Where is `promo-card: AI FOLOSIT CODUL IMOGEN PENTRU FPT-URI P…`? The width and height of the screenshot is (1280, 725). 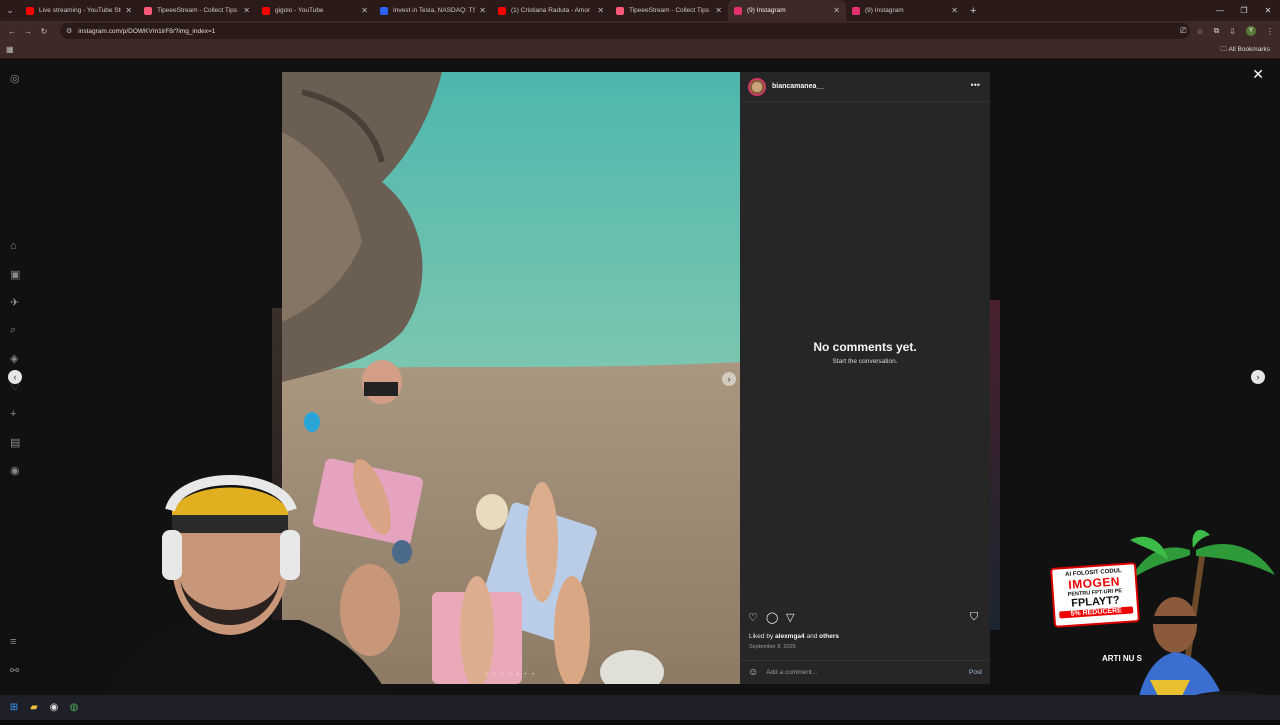 promo-card: AI FOLOSIT CODUL IMOGEN PENTRU FPT-URI P… is located at coordinates (1095, 595).